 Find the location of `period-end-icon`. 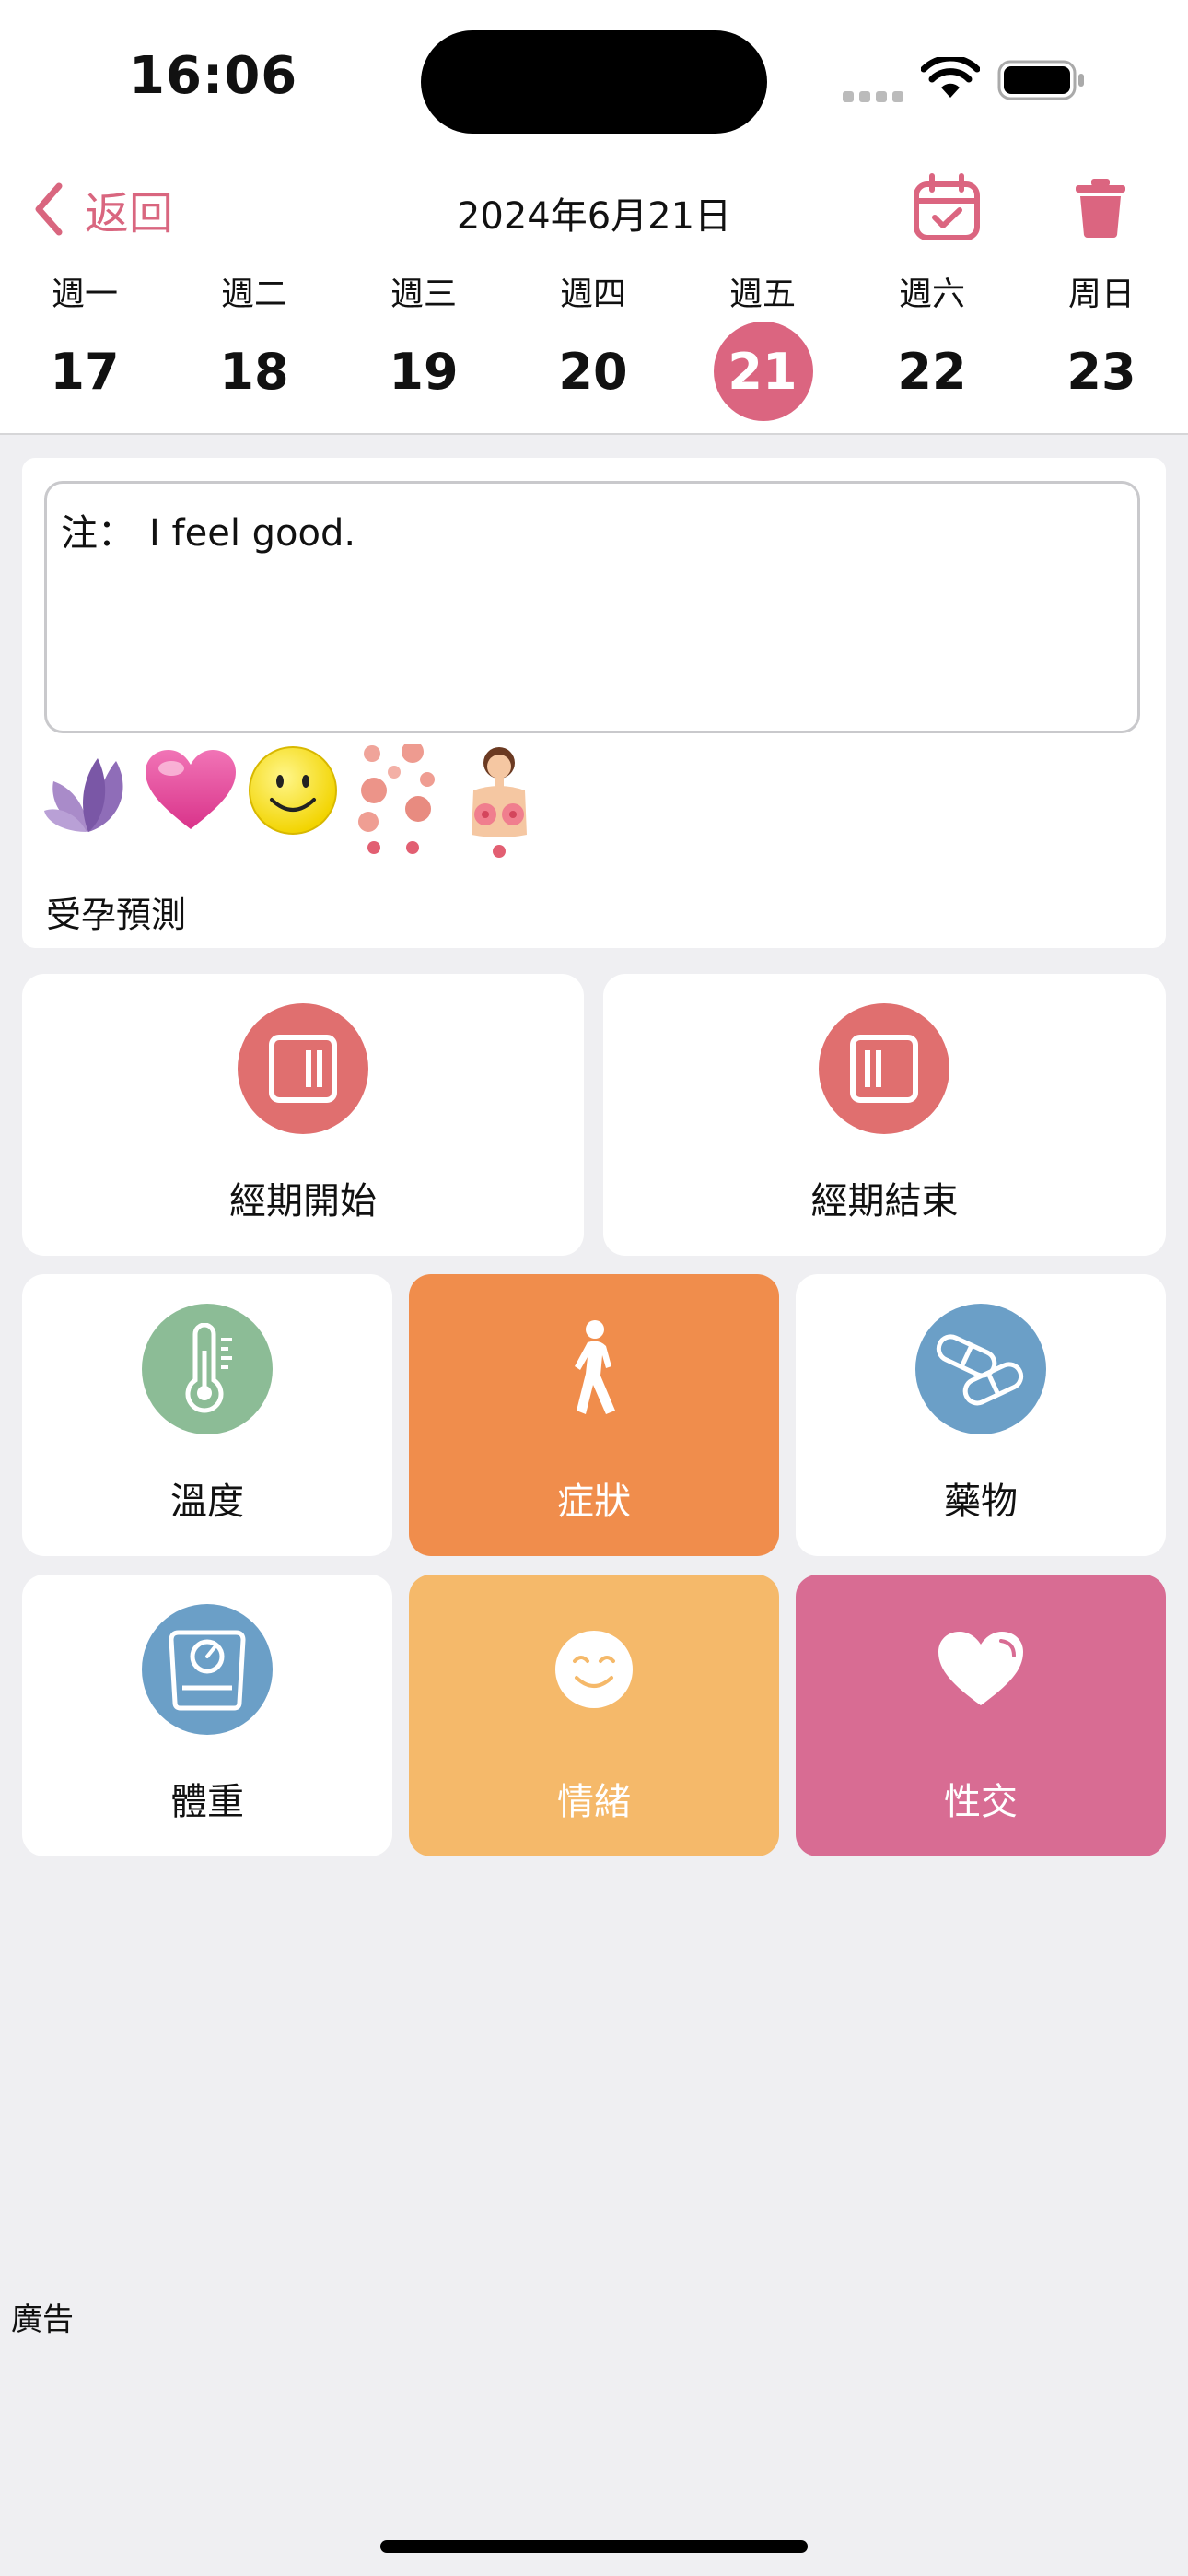

period-end-icon is located at coordinates (884, 1068).